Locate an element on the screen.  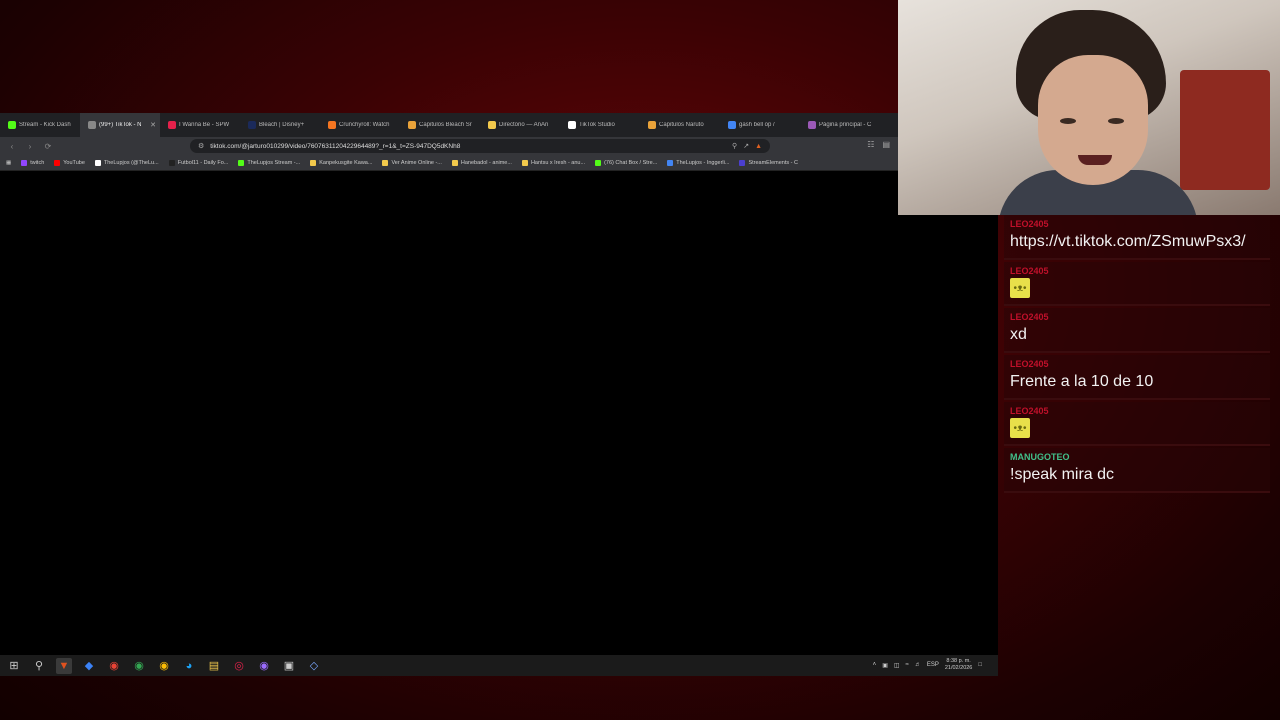
chat-message: LEO2405 xd is located at coordinates (1137, 330).